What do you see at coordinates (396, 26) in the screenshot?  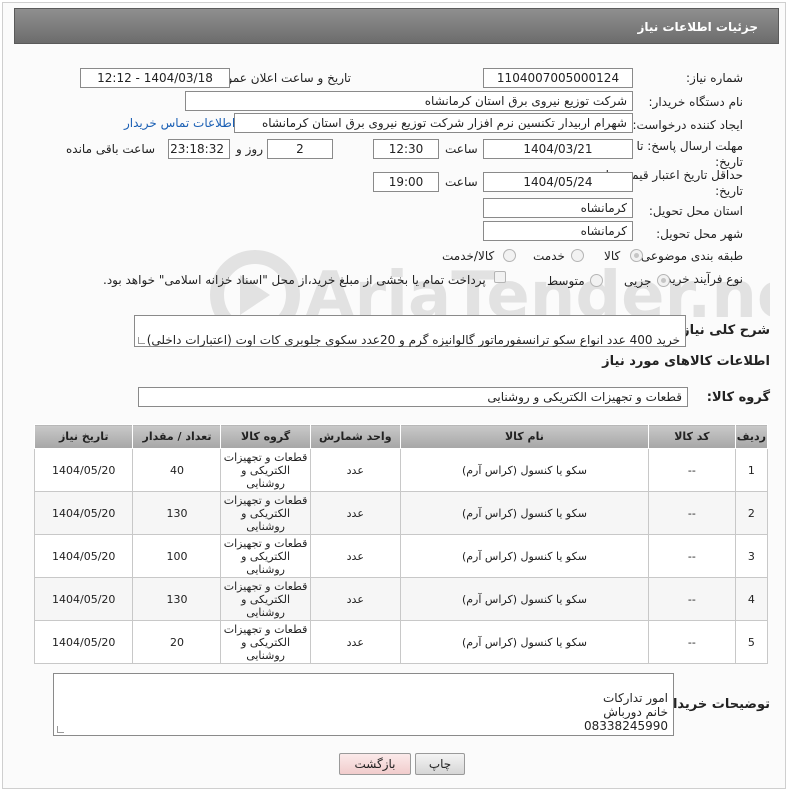 I see `header-bar: جزئیات اطلاعات نیاز` at bounding box center [396, 26].